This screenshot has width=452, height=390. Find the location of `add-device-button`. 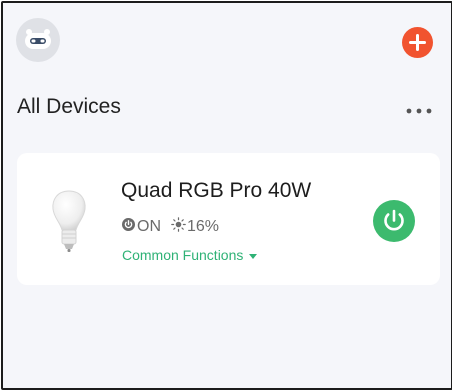

add-device-button is located at coordinates (417, 42).